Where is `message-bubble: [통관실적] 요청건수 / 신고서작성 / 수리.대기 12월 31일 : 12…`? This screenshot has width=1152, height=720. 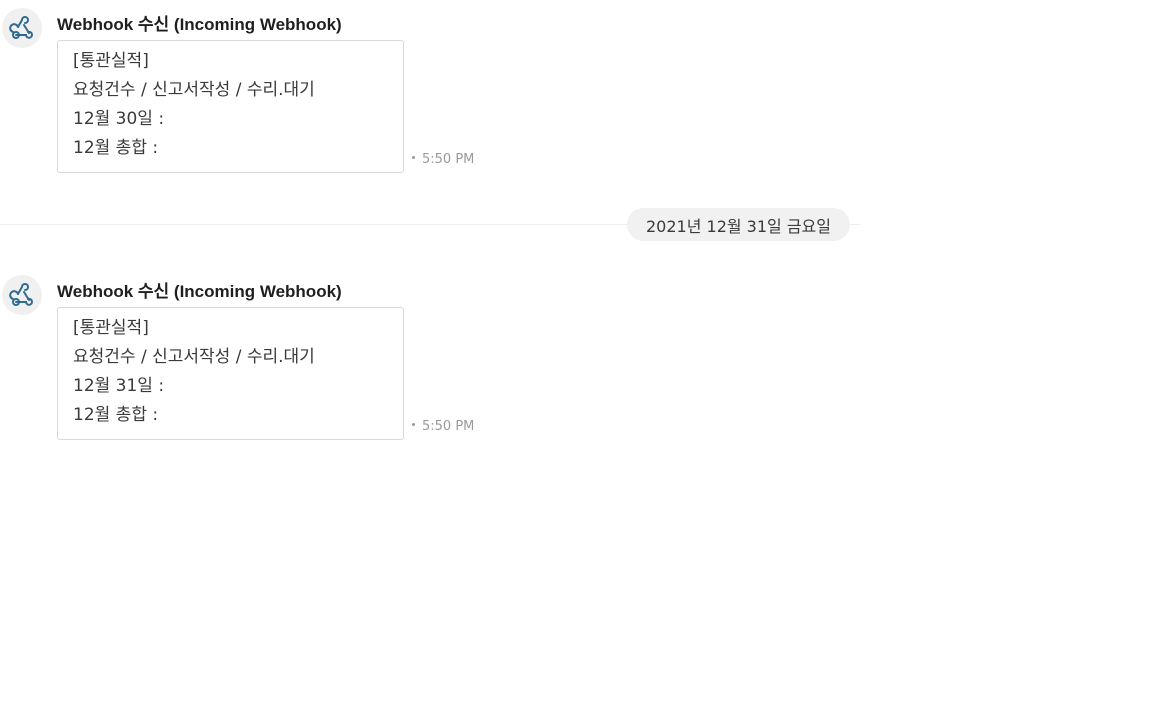 message-bubble: [통관실적] 요청건수 / 신고서작성 / 수리.대기 12월 31일 : 12… is located at coordinates (230, 373).